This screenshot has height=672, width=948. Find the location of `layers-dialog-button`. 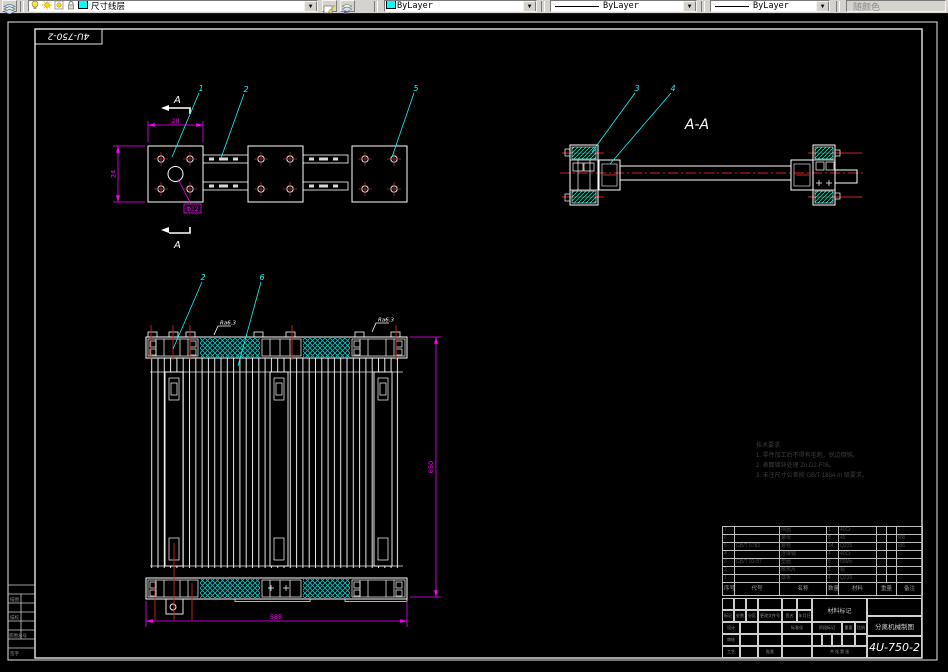

layers-dialog-button is located at coordinates (9, 7).